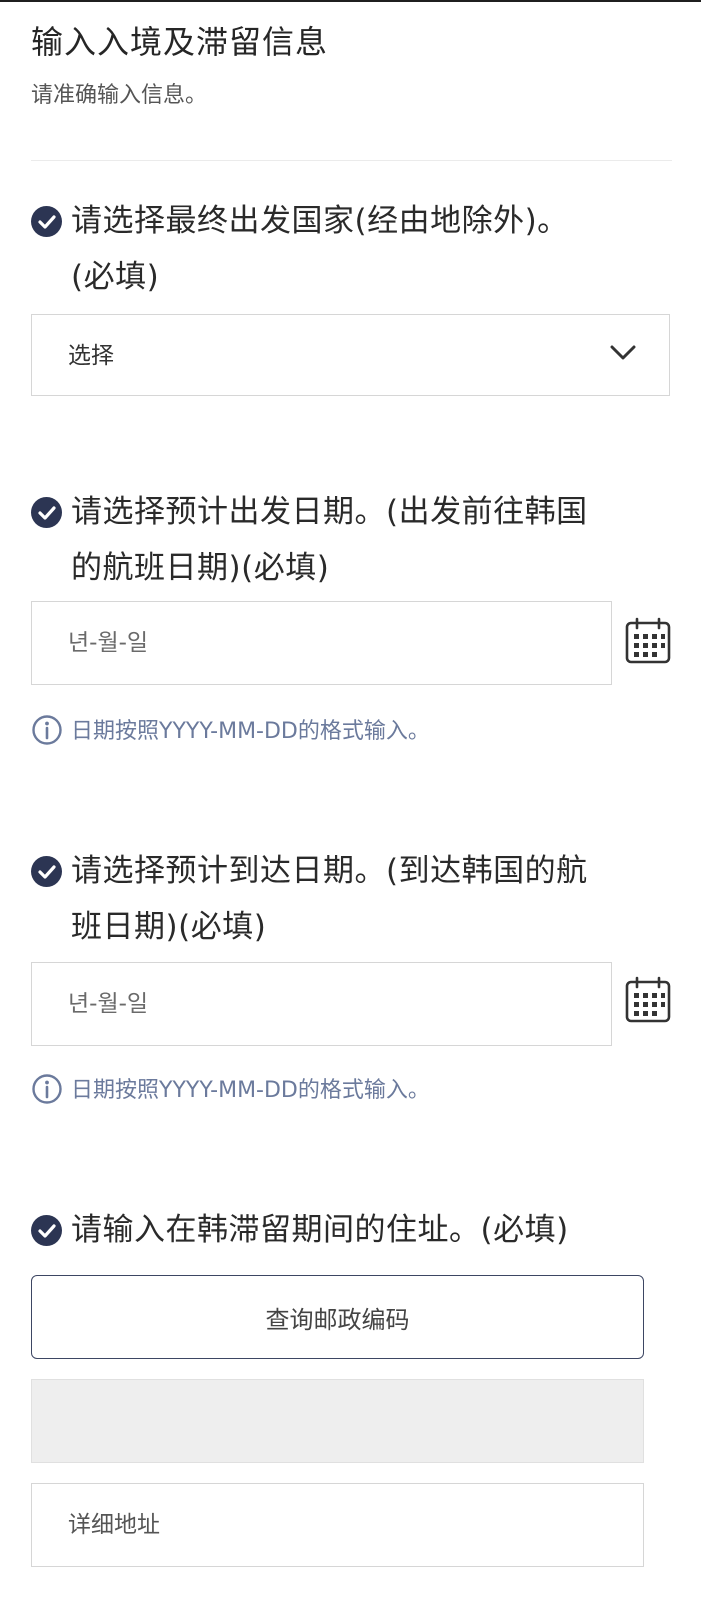 The height and width of the screenshot is (1614, 701). I want to click on address-detail-input, so click(337, 1525).